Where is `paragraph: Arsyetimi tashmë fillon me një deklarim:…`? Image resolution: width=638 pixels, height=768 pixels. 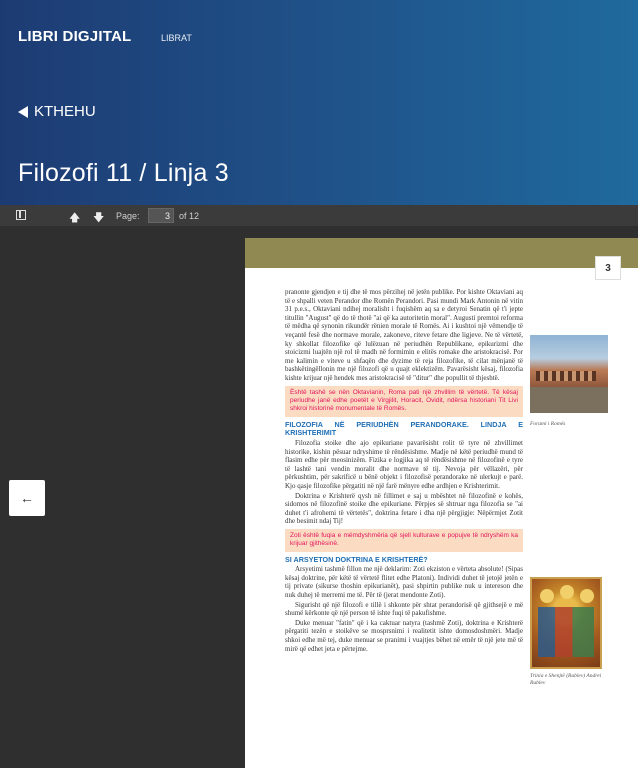 paragraph: Arsyetimi tashmë fillon me një deklarim:… is located at coordinates (404, 582).